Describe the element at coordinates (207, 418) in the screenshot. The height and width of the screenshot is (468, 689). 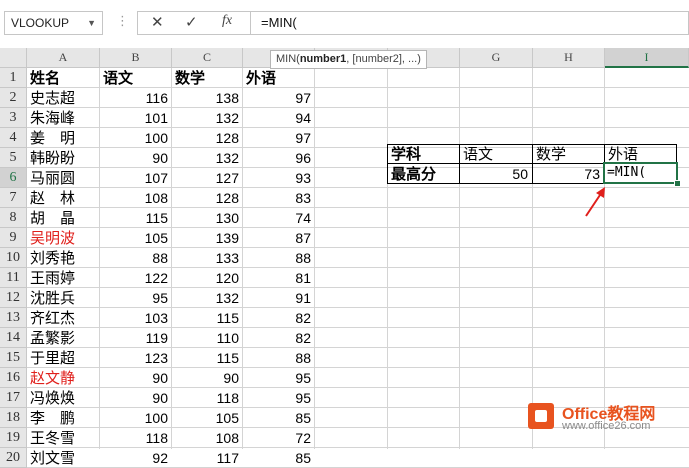
I see `score-math: 105` at that location.